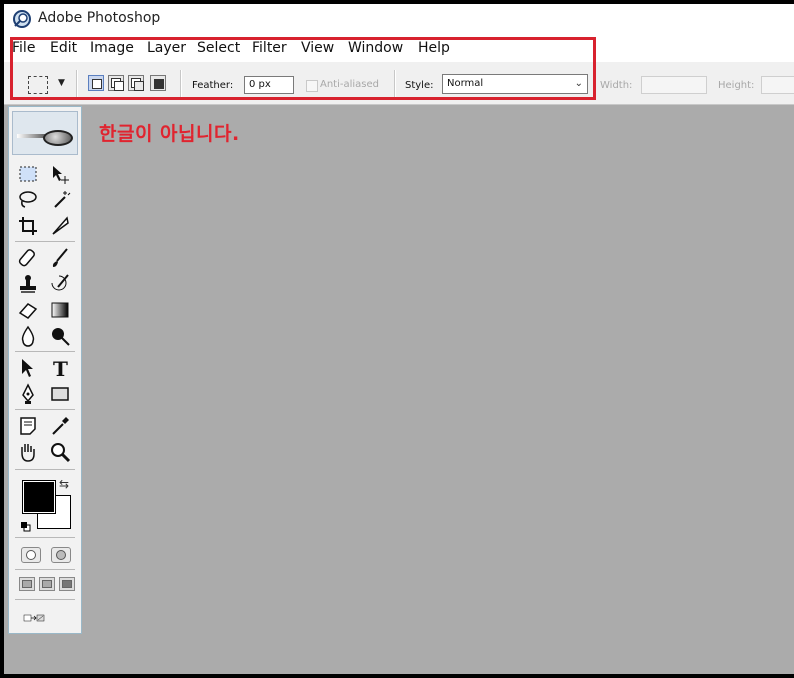  What do you see at coordinates (67, 584) in the screenshot?
I see `full-screen-mode-button` at bounding box center [67, 584].